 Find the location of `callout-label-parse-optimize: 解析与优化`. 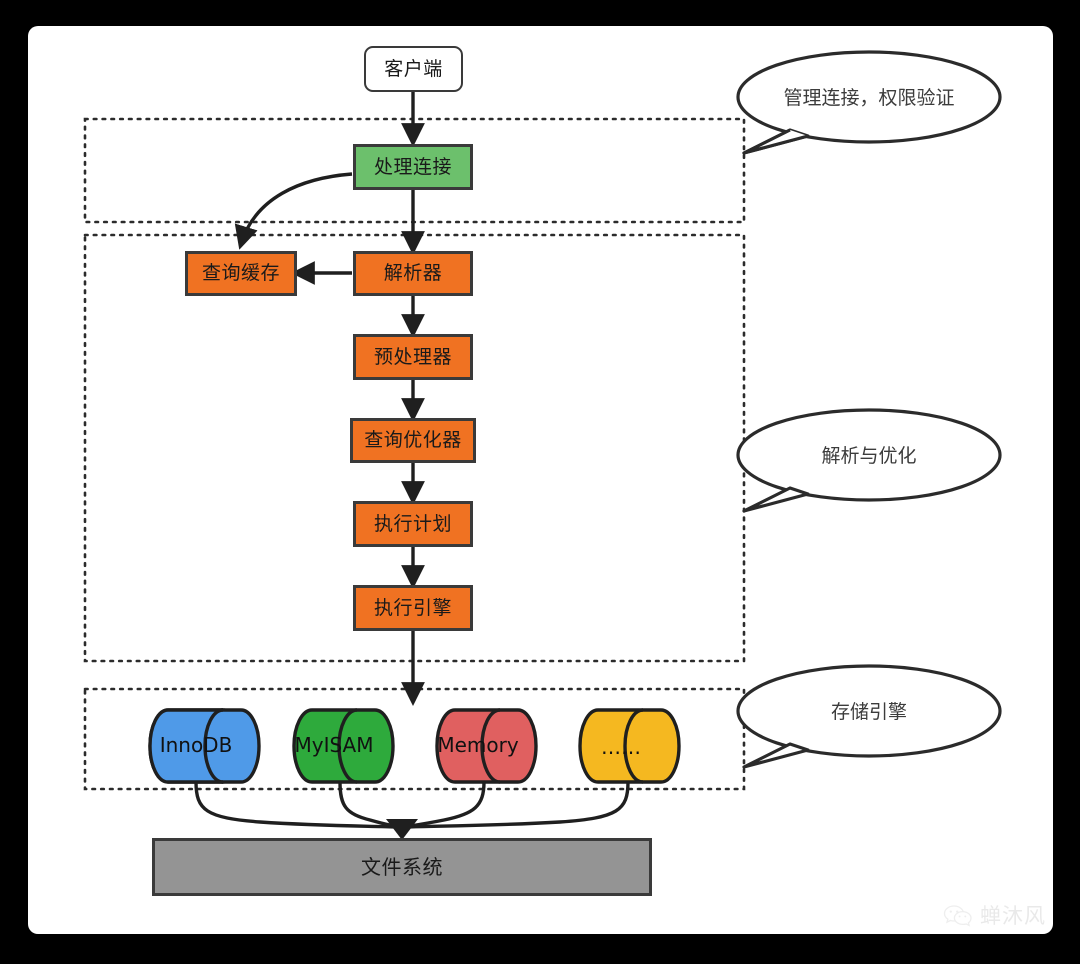

callout-label-parse-optimize: 解析与优化 is located at coordinates (869, 456).